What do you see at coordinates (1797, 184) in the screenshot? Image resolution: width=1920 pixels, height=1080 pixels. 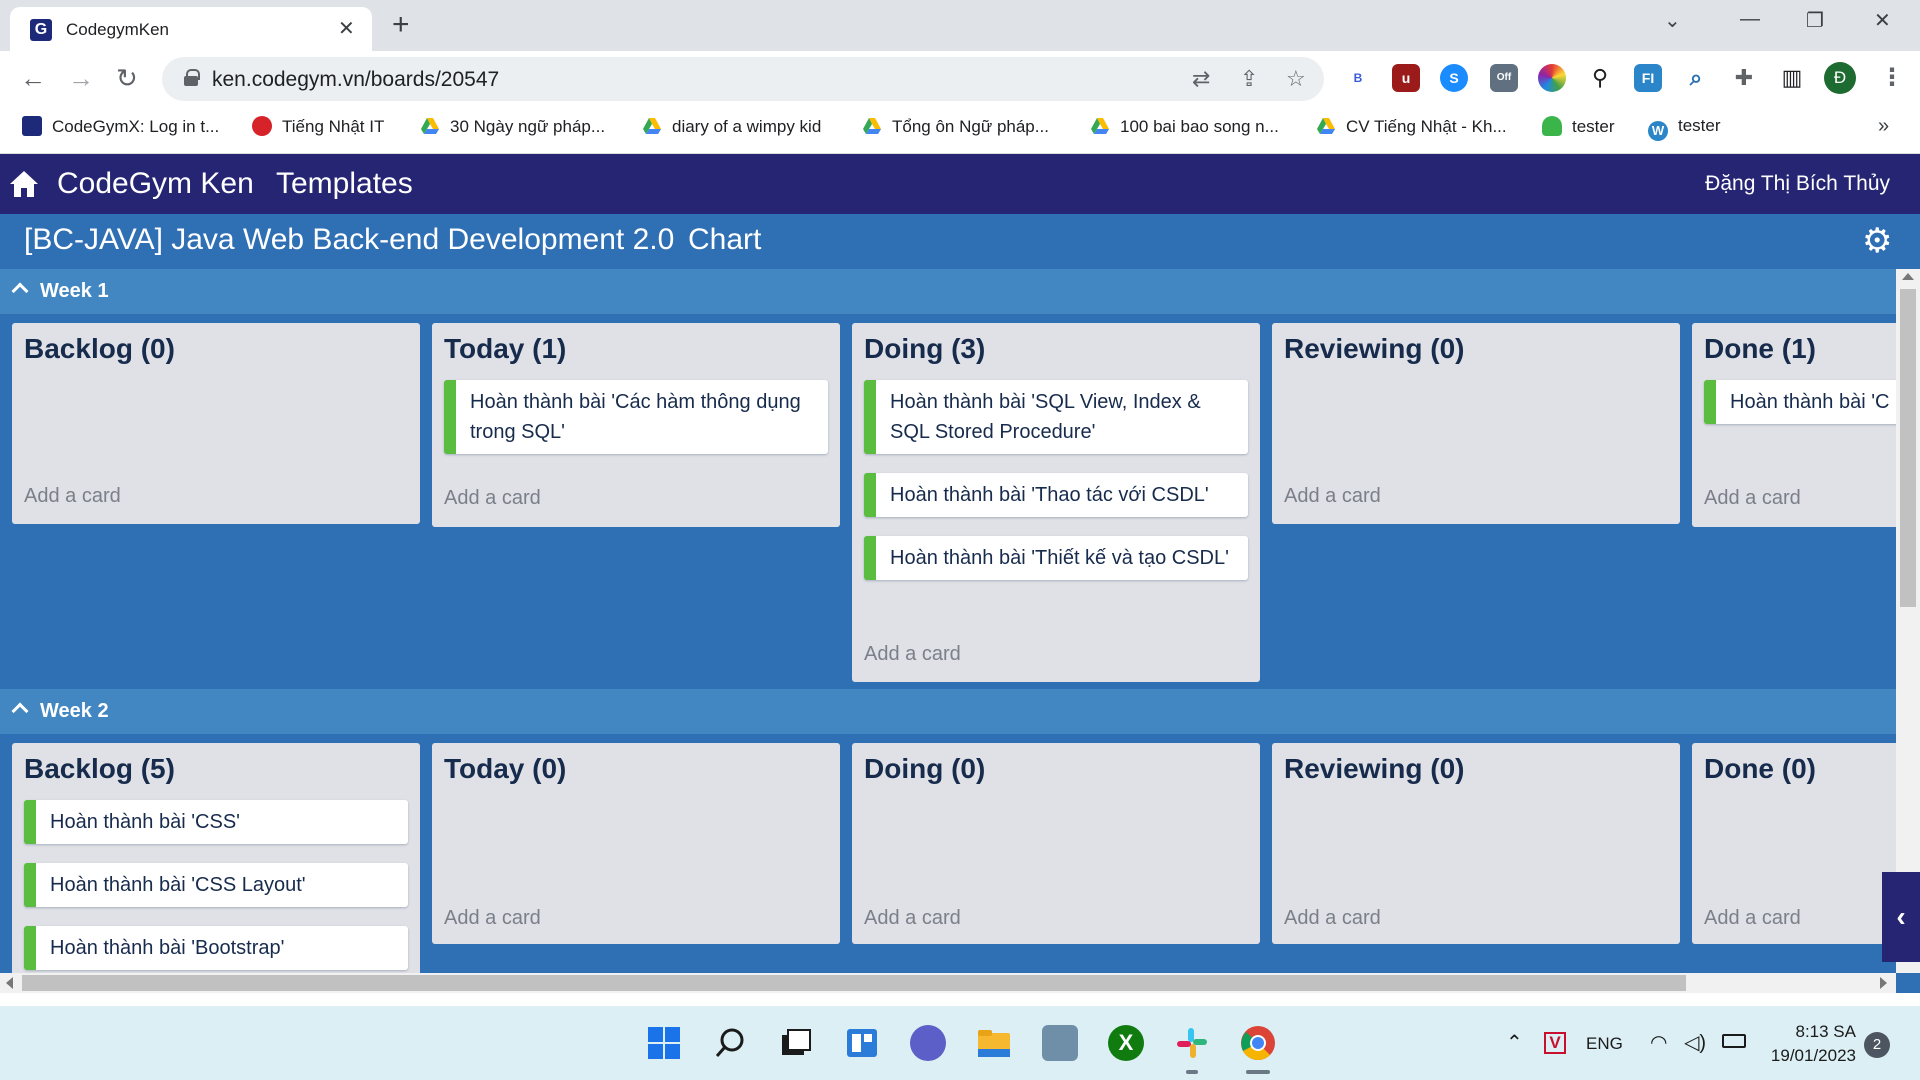 I see `user-name: Đặng Thị Bích Thủy` at bounding box center [1797, 184].